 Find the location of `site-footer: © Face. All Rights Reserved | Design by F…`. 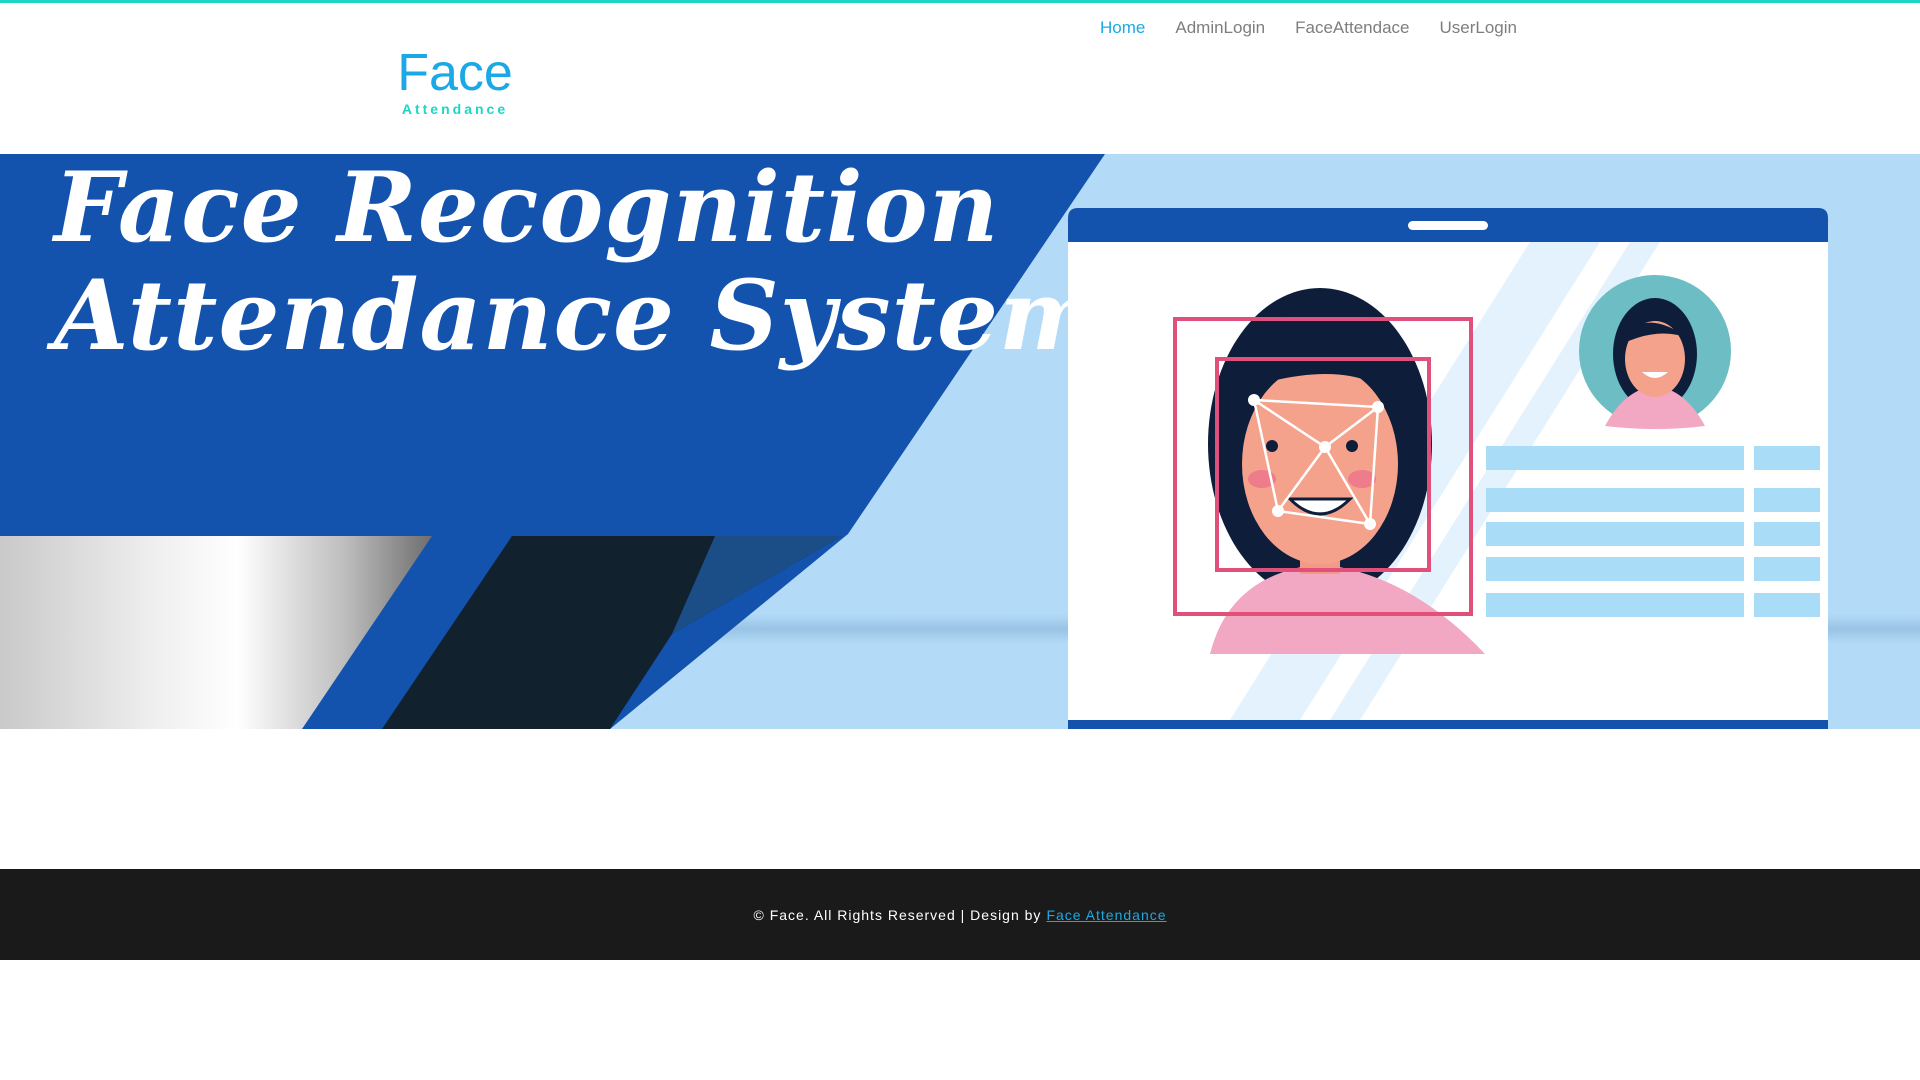

site-footer: © Face. All Rights Reserved | Design by F… is located at coordinates (960, 914).